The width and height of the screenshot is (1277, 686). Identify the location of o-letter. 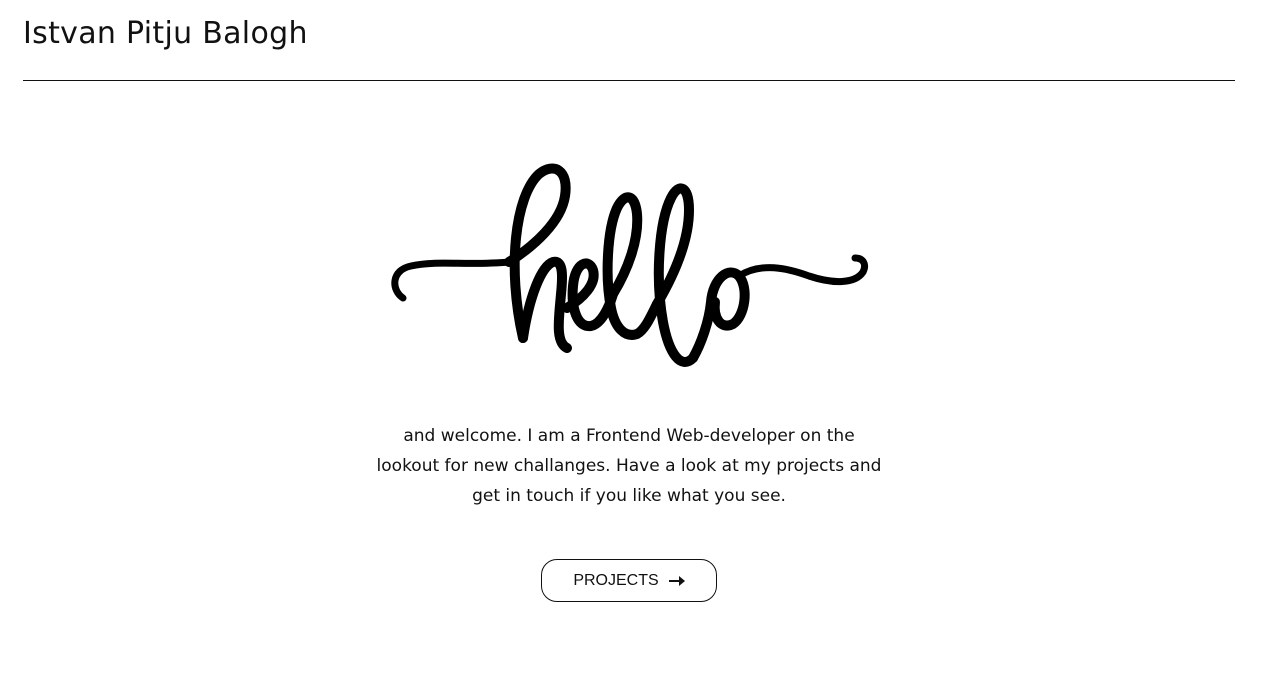
(719, 315).